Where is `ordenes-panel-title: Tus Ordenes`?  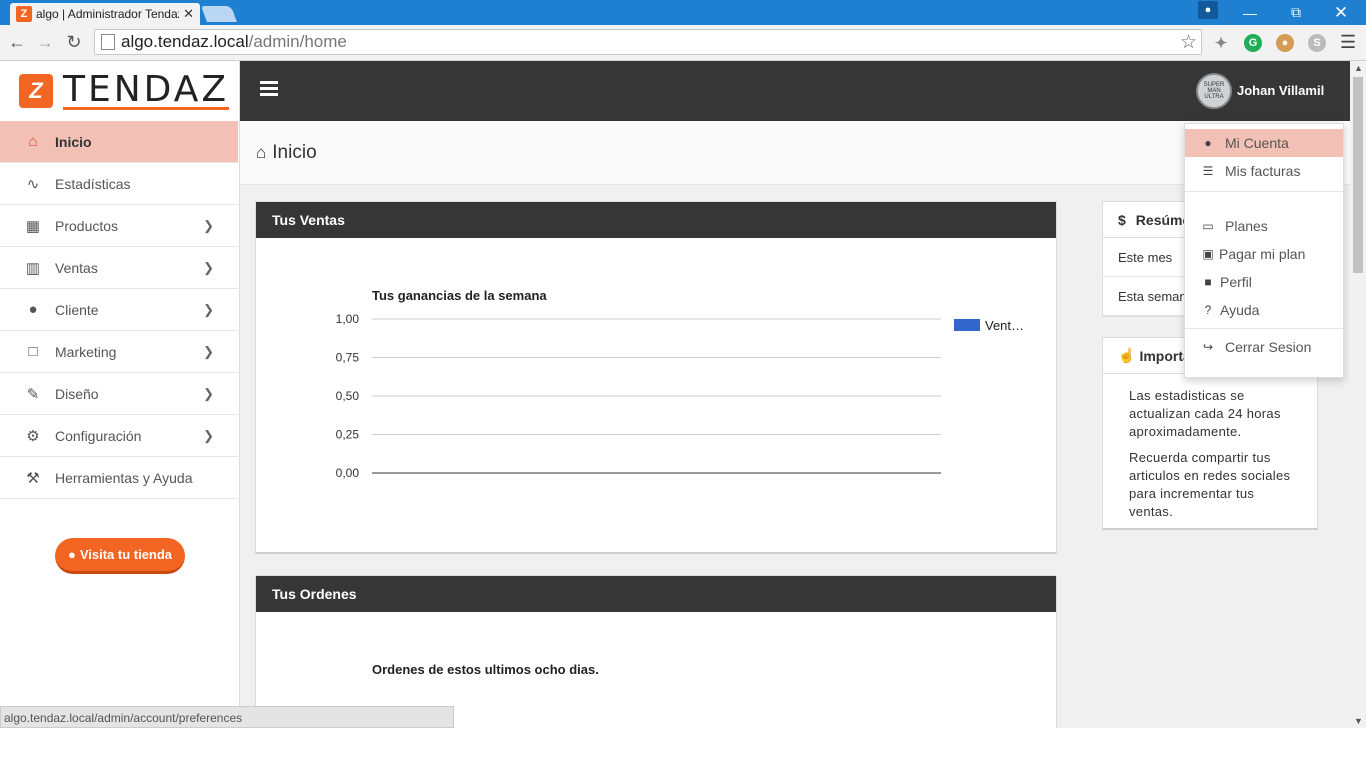 ordenes-panel-title: Tus Ordenes is located at coordinates (656, 594).